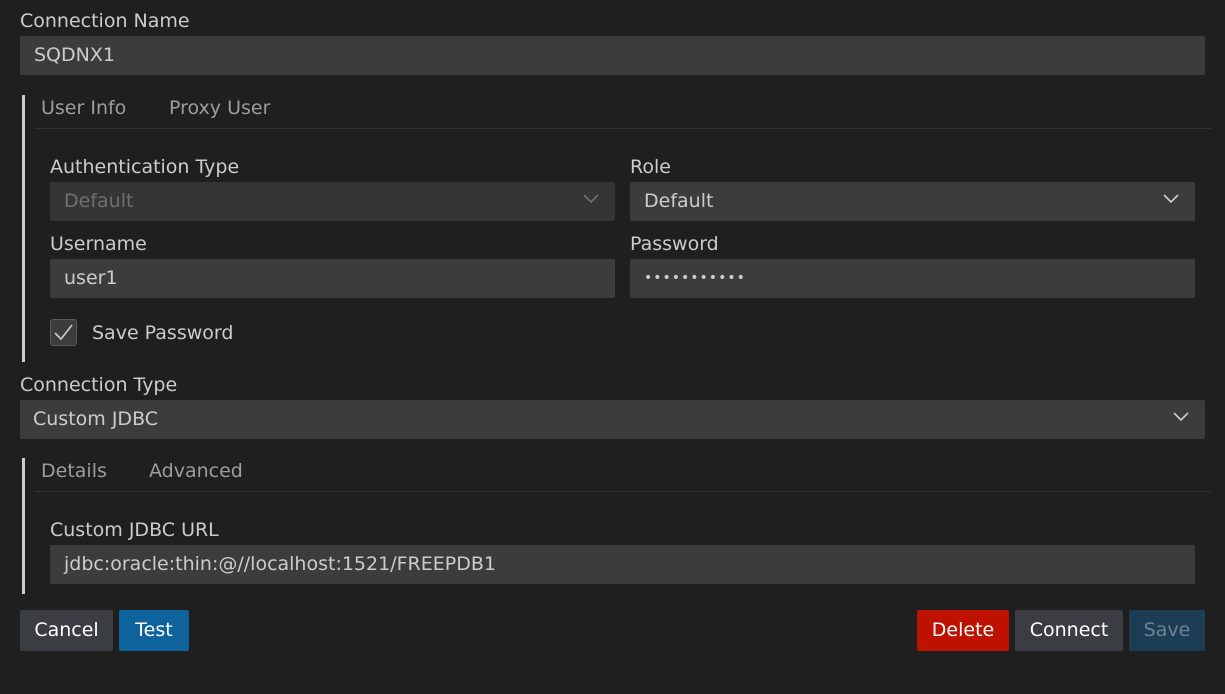 The image size is (1225, 694). What do you see at coordinates (23, 526) in the screenshot?
I see `details-section-border` at bounding box center [23, 526].